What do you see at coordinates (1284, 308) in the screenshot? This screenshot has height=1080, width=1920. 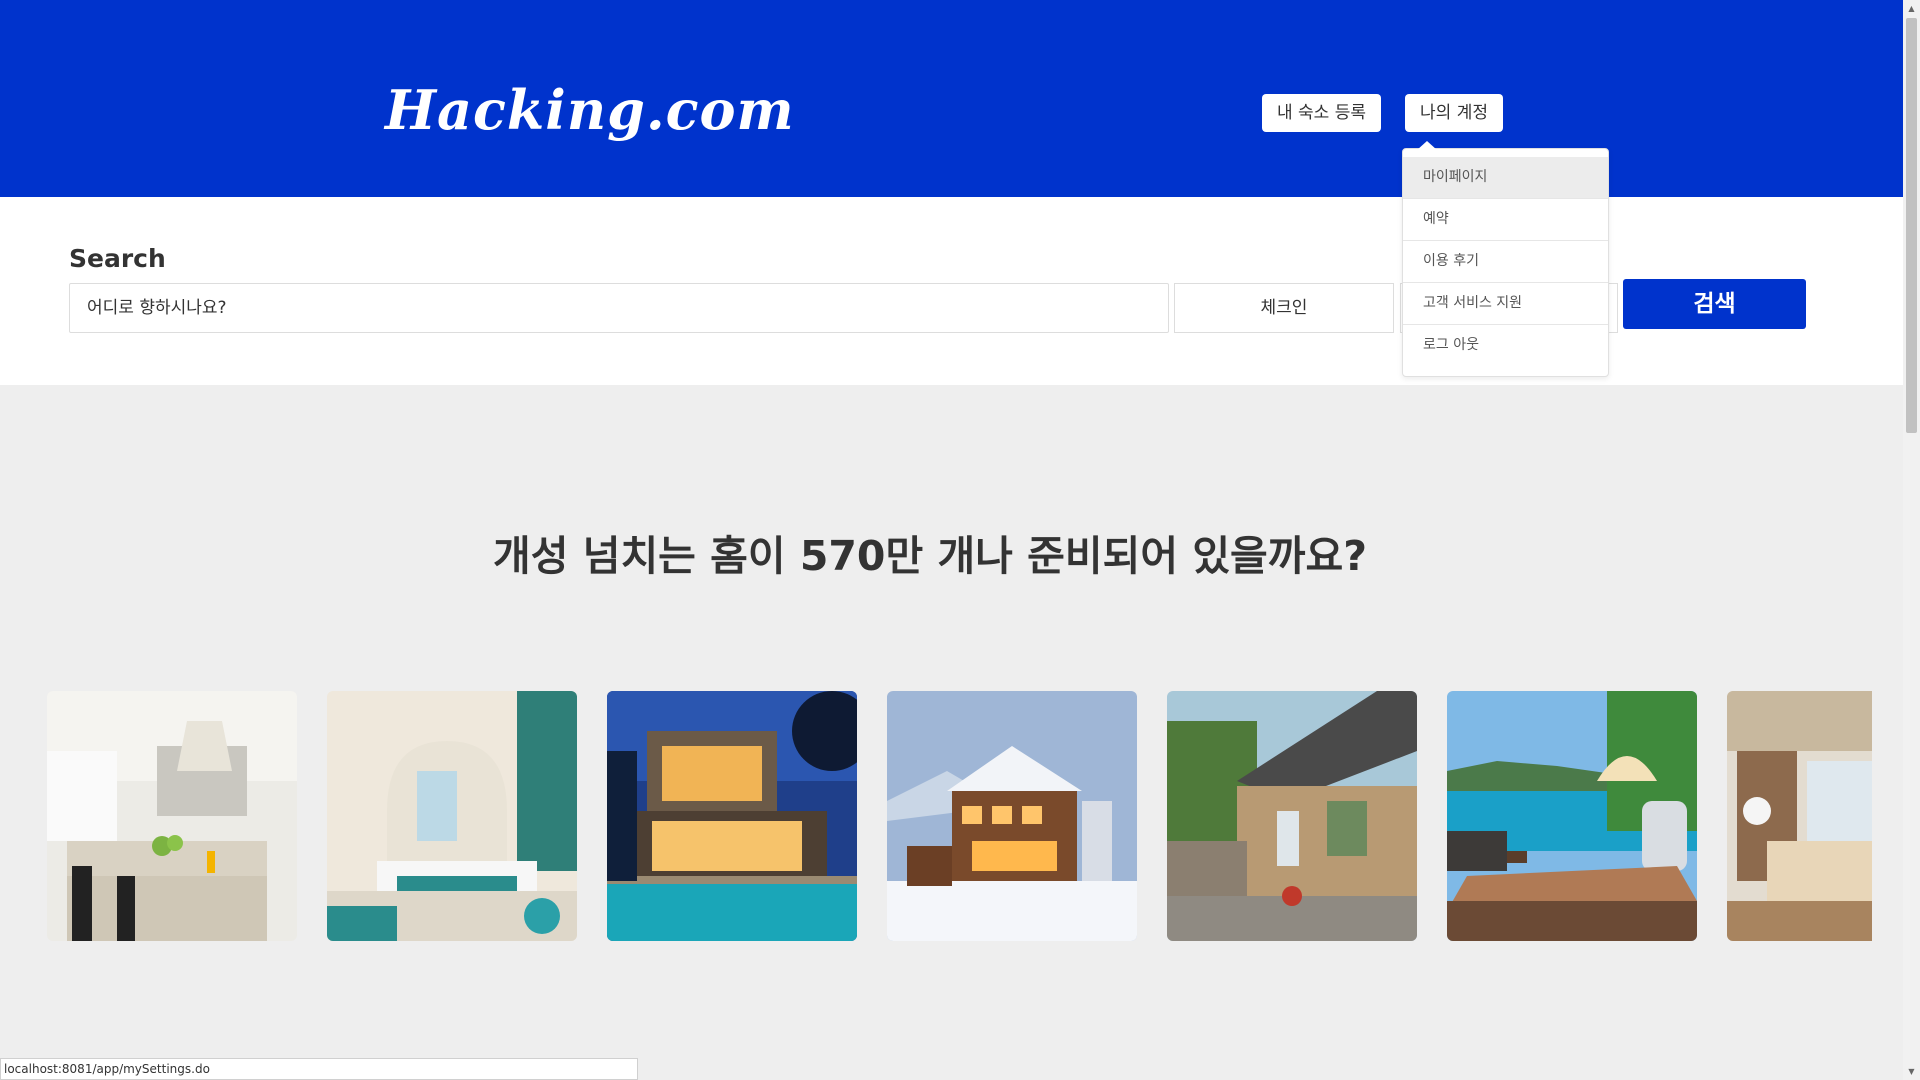 I see `checkin-field: 체크인` at bounding box center [1284, 308].